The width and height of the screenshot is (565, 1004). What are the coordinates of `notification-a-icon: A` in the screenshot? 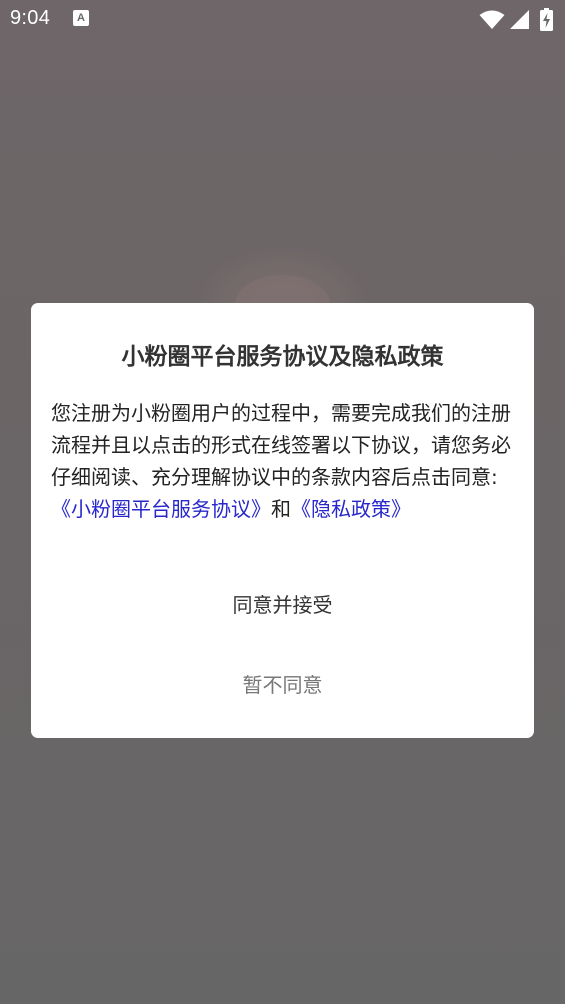 It's located at (81, 18).